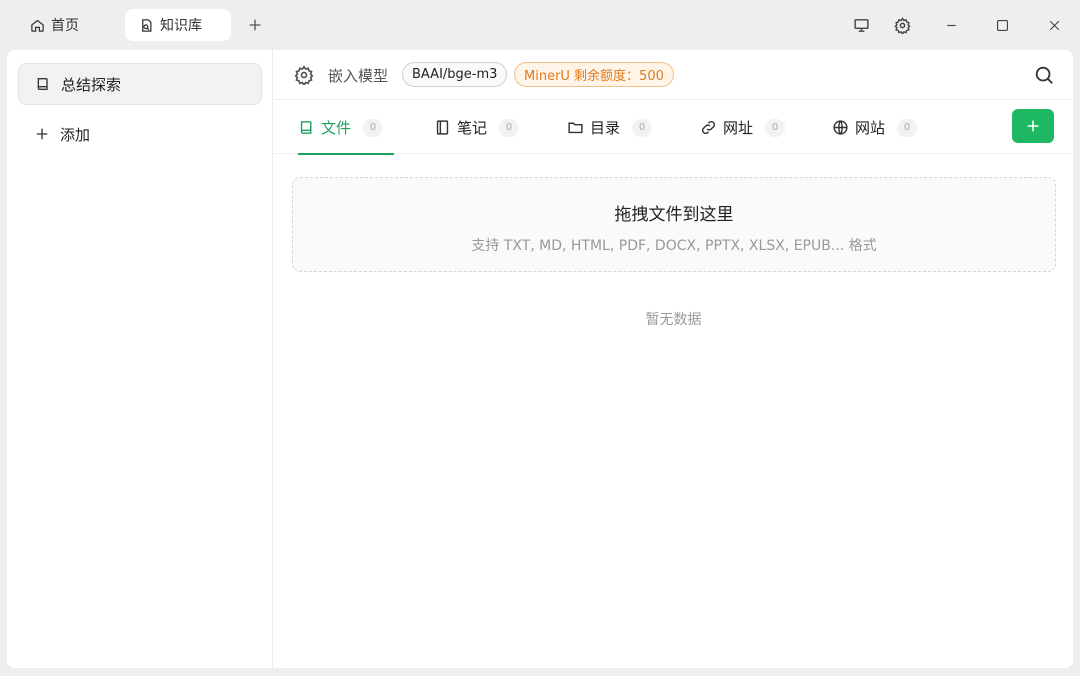 This screenshot has height=676, width=1080. Describe the element at coordinates (673, 128) in the screenshot. I see `content-tabs: 文件 0 笔记 0 目录 0 网址 0 网站 0` at that location.